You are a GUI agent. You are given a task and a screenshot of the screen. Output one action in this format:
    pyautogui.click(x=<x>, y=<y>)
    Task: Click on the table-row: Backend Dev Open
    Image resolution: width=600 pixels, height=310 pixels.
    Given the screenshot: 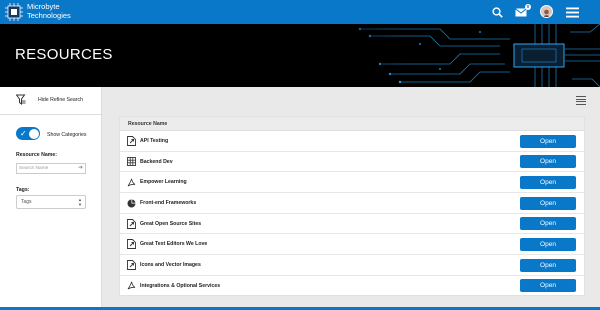 What is the action you would take?
    pyautogui.click(x=352, y=162)
    